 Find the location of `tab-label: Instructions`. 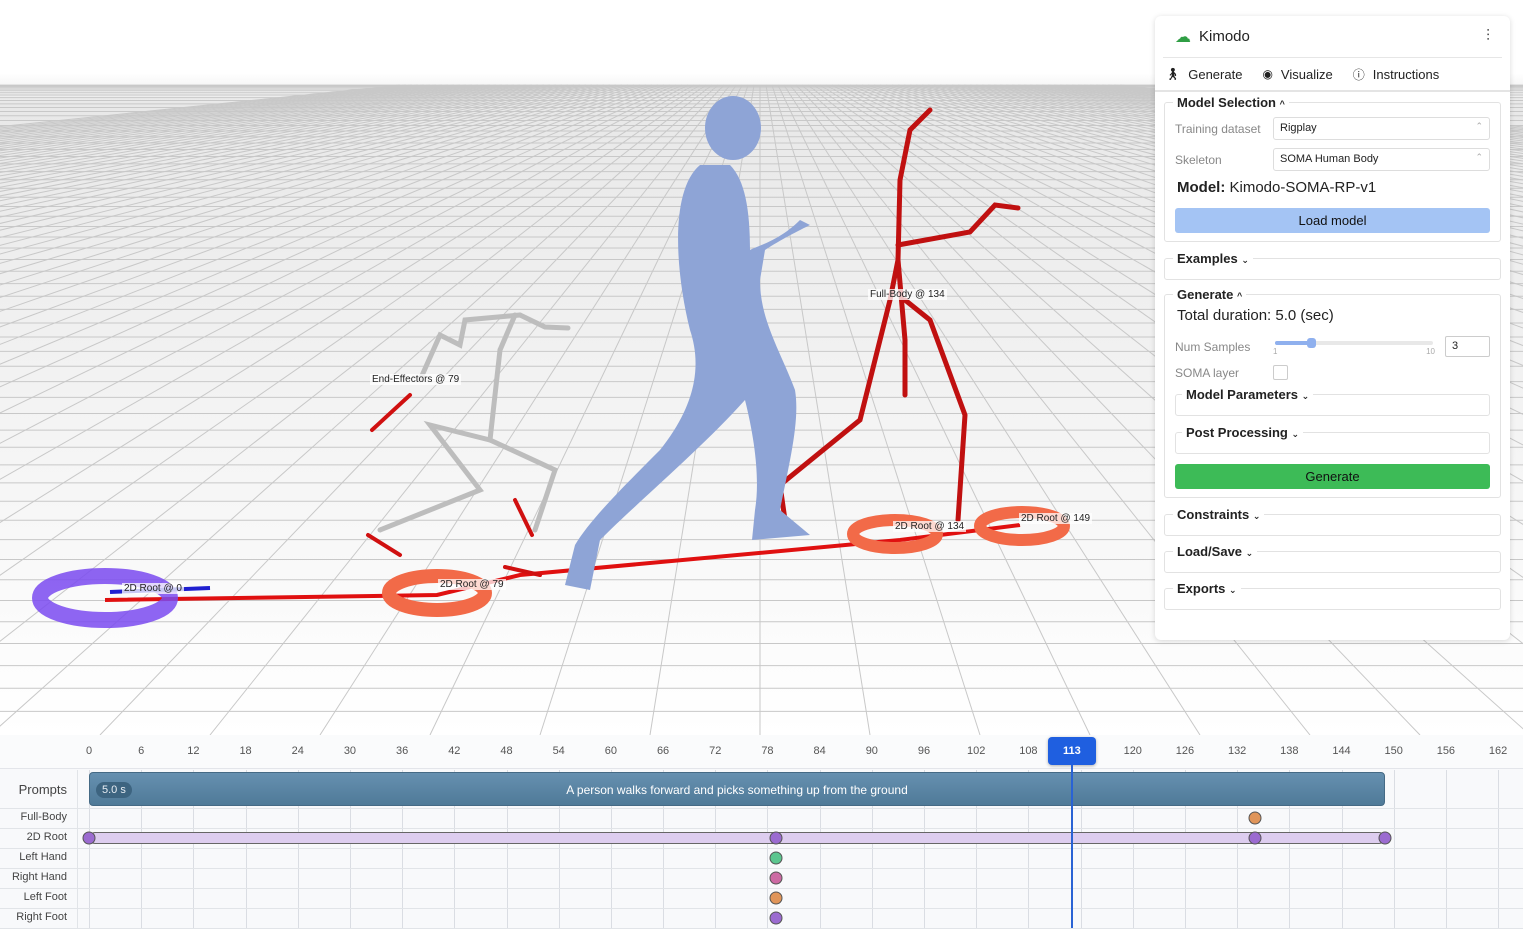

tab-label: Instructions is located at coordinates (1406, 74).